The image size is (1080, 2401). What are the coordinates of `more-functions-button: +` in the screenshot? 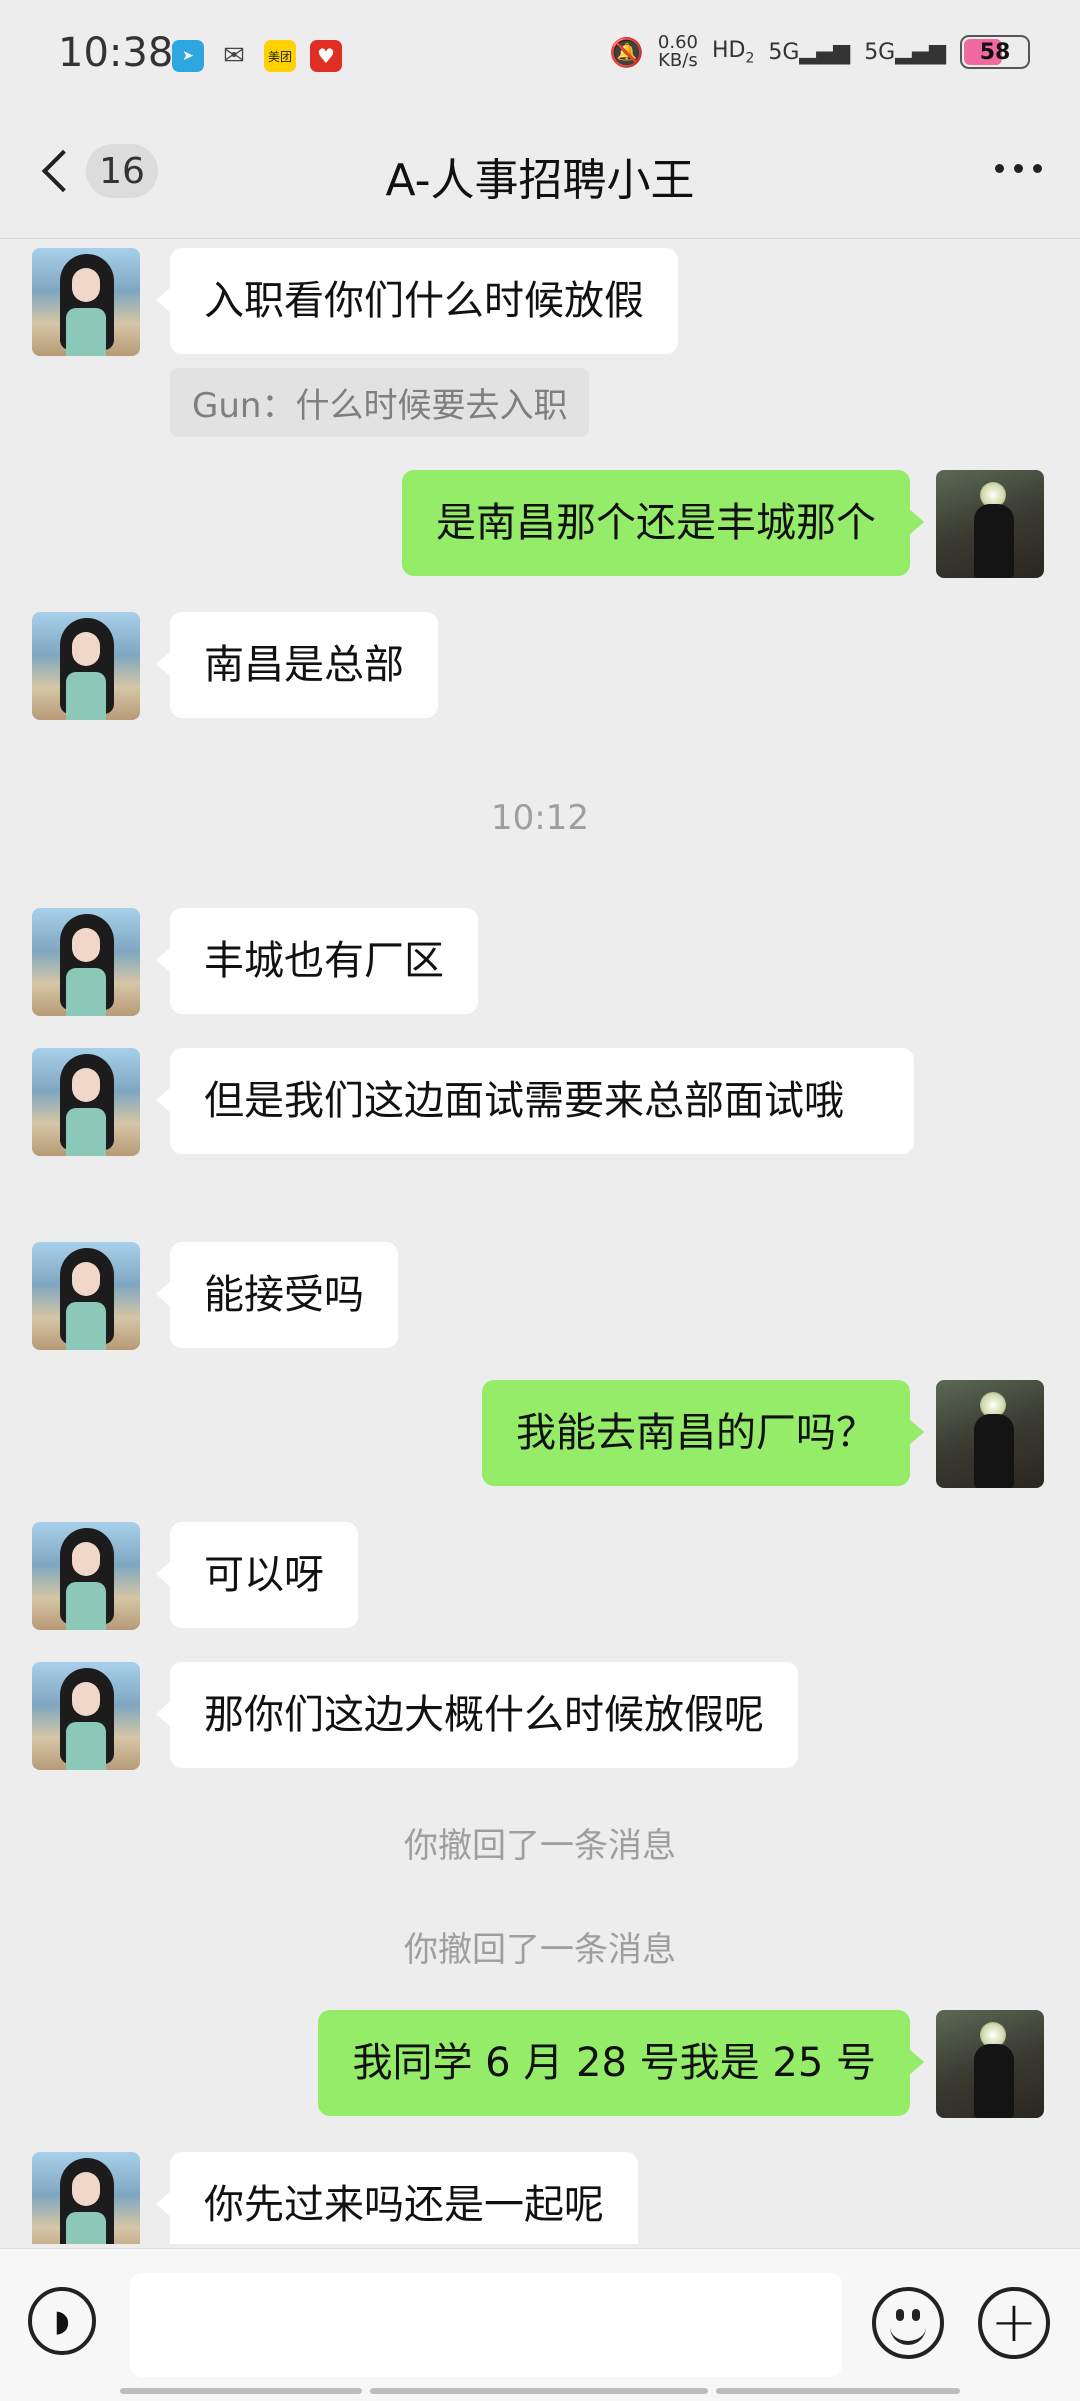 It's located at (1014, 2323).